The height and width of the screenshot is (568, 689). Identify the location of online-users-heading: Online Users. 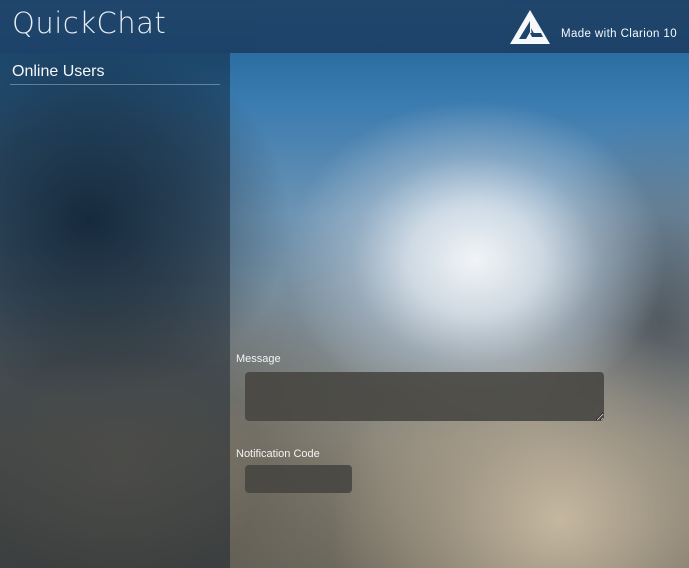
(115, 74).